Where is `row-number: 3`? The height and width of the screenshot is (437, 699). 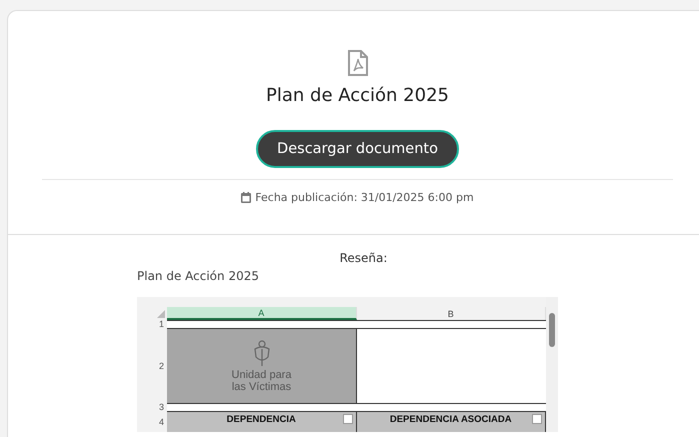
row-number: 3 is located at coordinates (161, 407).